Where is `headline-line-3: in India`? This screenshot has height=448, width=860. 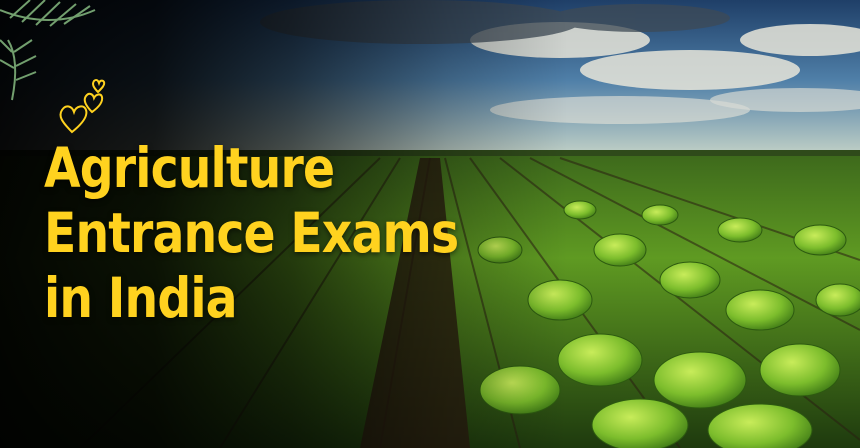
headline-line-3: in India is located at coordinates (141, 298).